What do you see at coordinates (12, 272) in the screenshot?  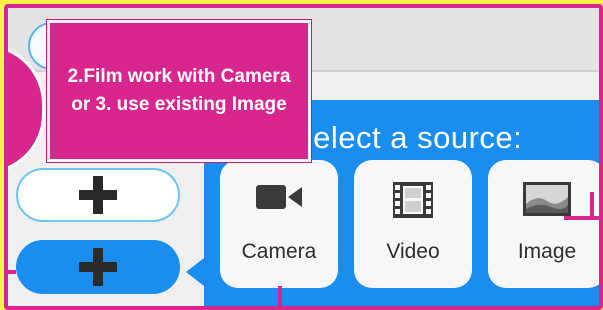 I see `annotation-connector-left` at bounding box center [12, 272].